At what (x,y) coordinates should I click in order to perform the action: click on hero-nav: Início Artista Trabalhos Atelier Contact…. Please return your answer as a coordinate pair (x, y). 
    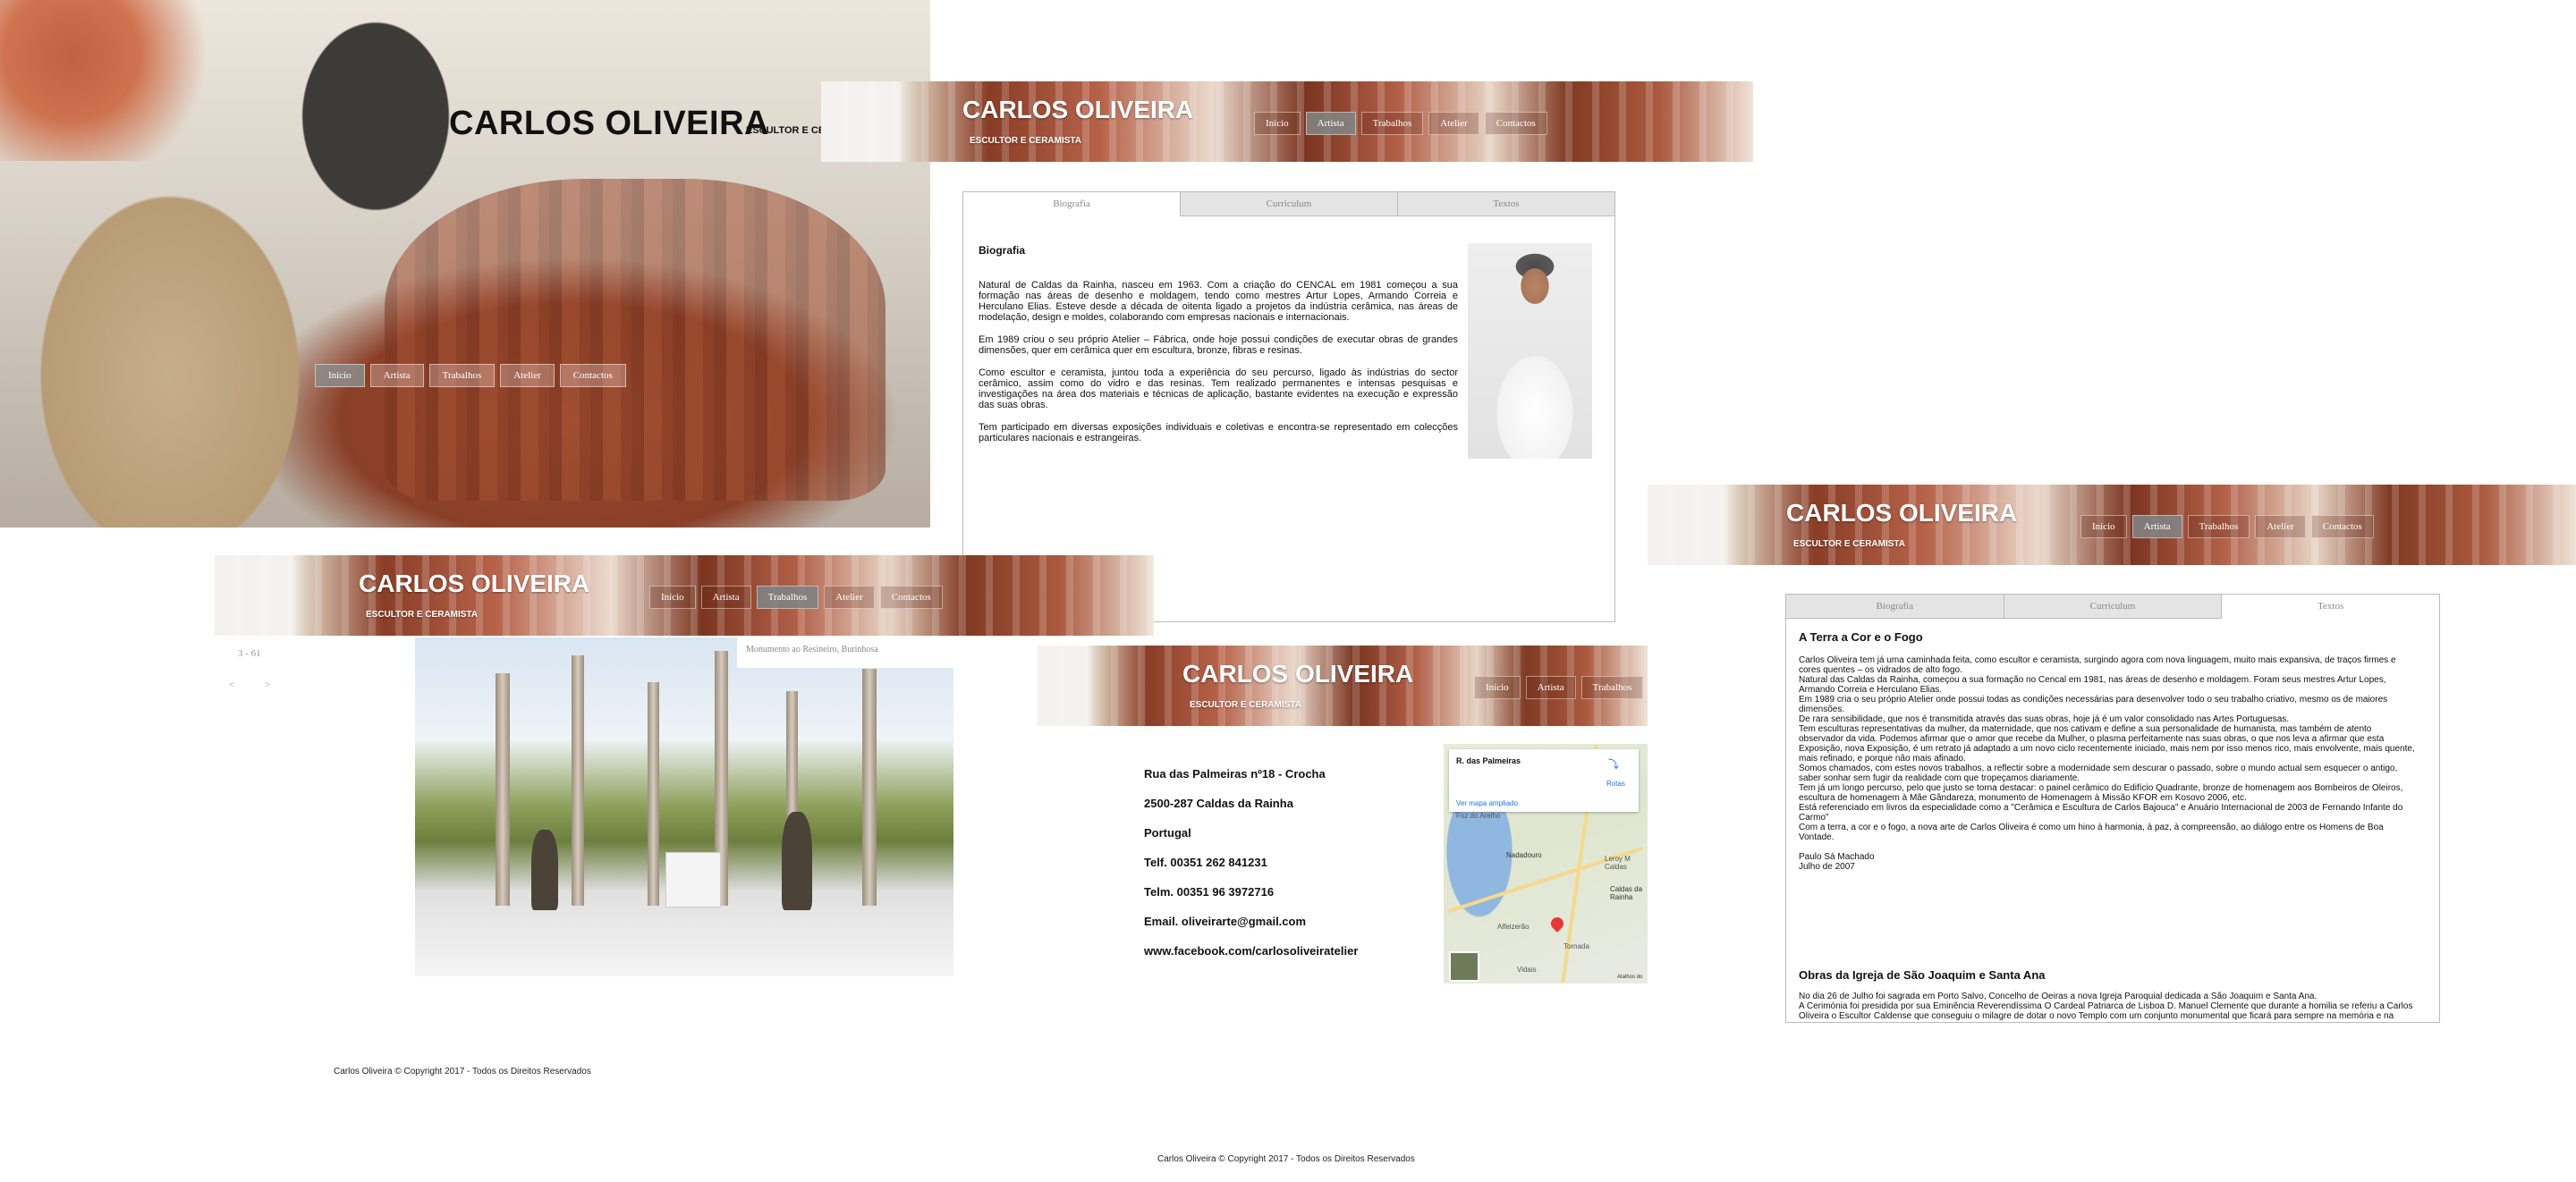
    Looking at the image, I should click on (470, 375).